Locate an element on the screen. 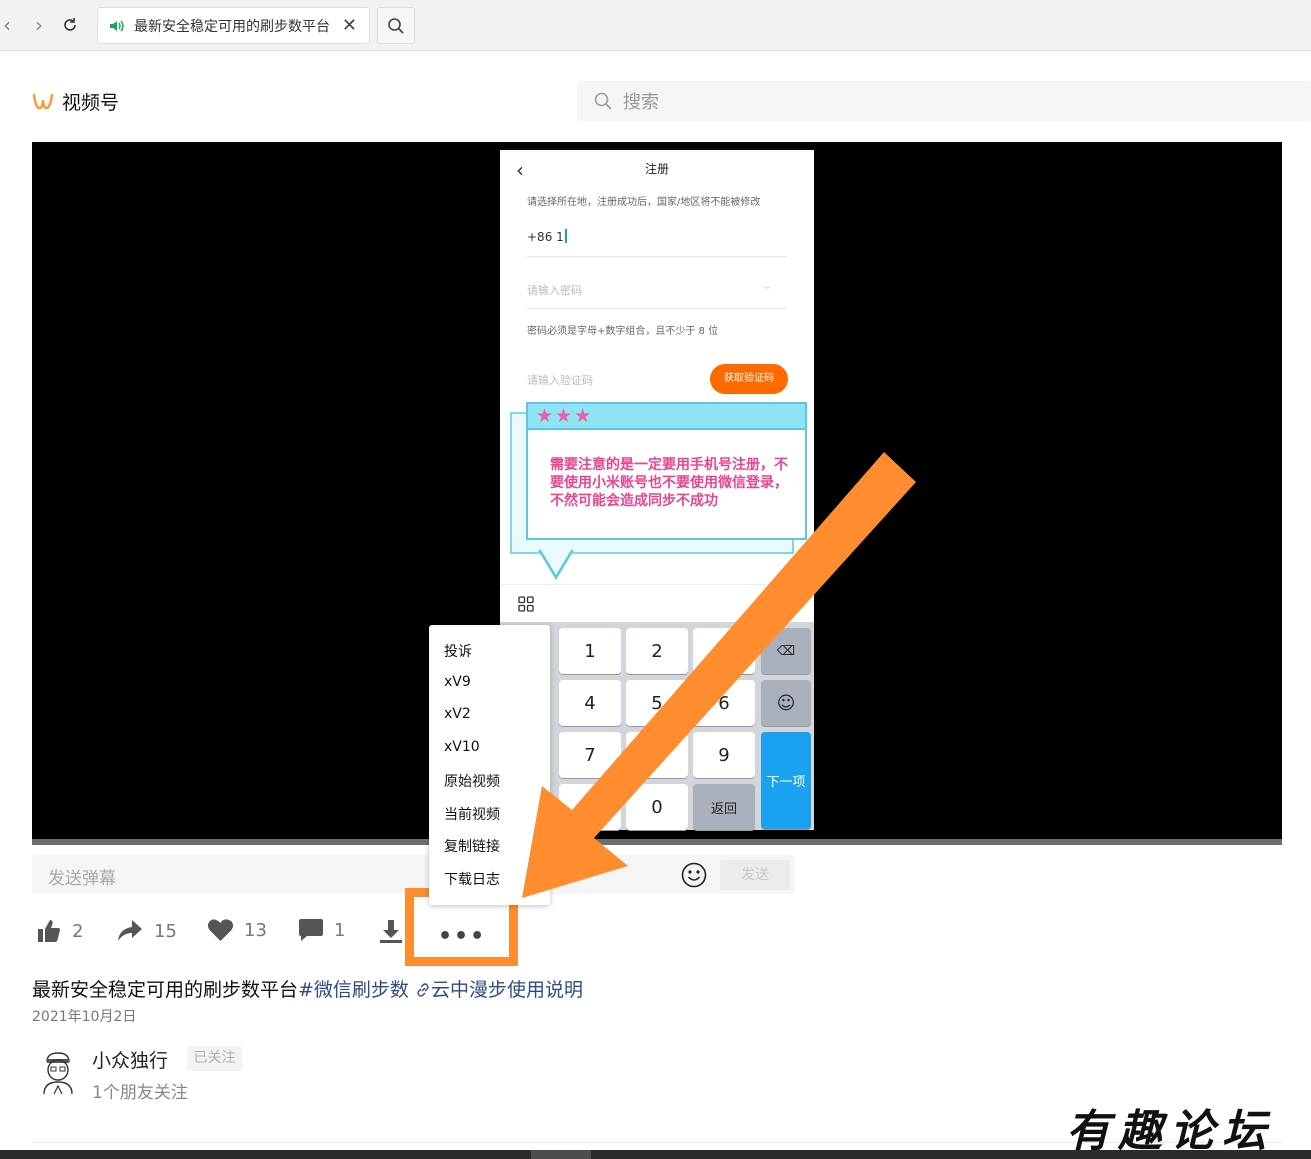 The height and width of the screenshot is (1159, 1311). favorite-count: 13 is located at coordinates (255, 930).